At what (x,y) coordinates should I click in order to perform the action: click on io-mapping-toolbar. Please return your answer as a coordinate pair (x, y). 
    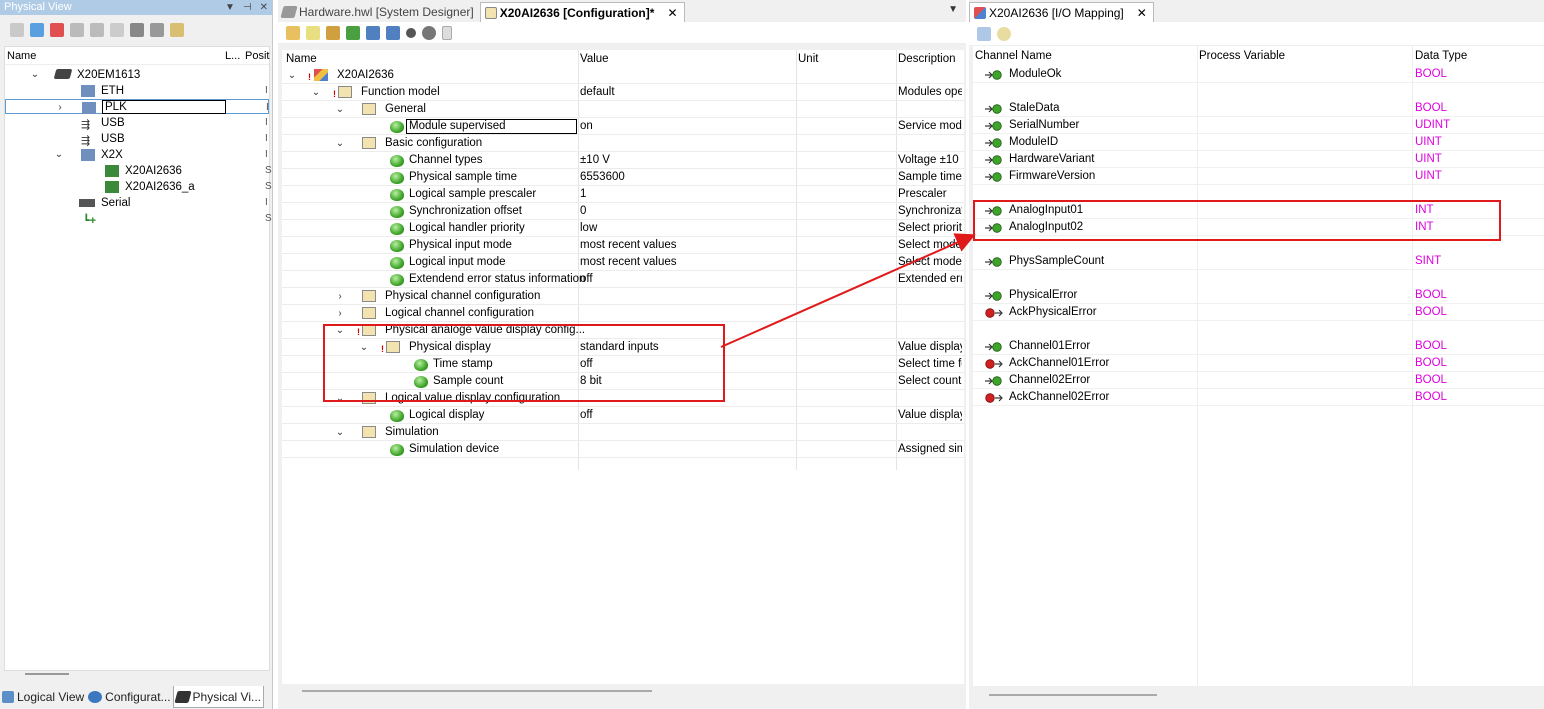
    Looking at the image, I should click on (1256, 34).